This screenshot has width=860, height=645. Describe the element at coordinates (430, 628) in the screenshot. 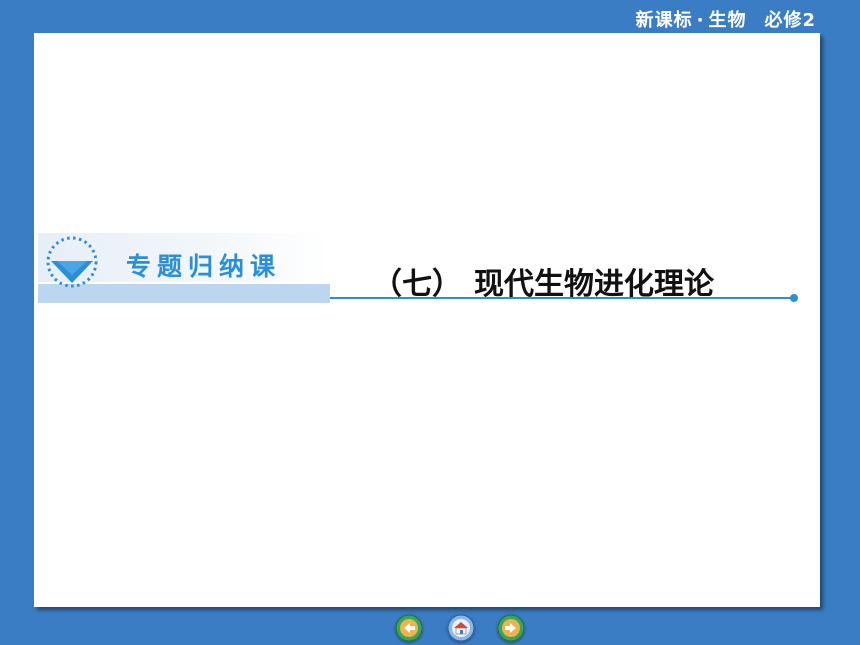

I see `slide-navigation` at that location.